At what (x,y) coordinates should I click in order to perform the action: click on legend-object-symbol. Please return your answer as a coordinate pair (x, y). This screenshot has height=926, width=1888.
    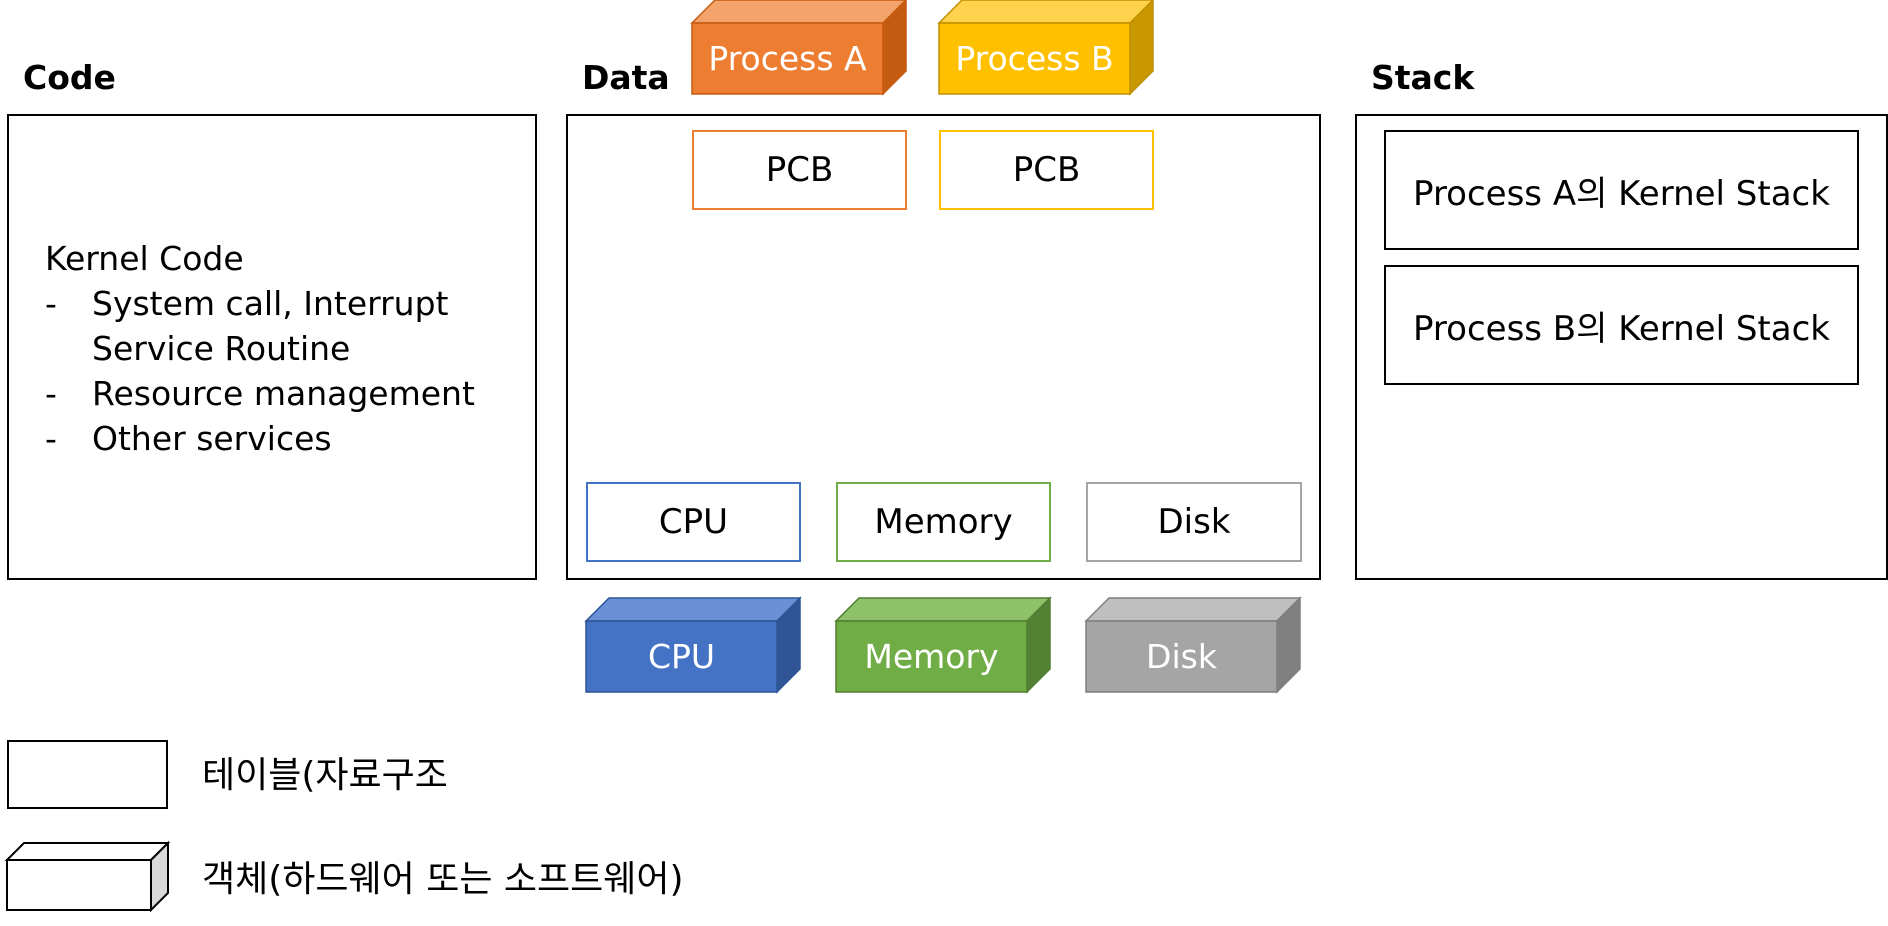
    Looking at the image, I should click on (87, 876).